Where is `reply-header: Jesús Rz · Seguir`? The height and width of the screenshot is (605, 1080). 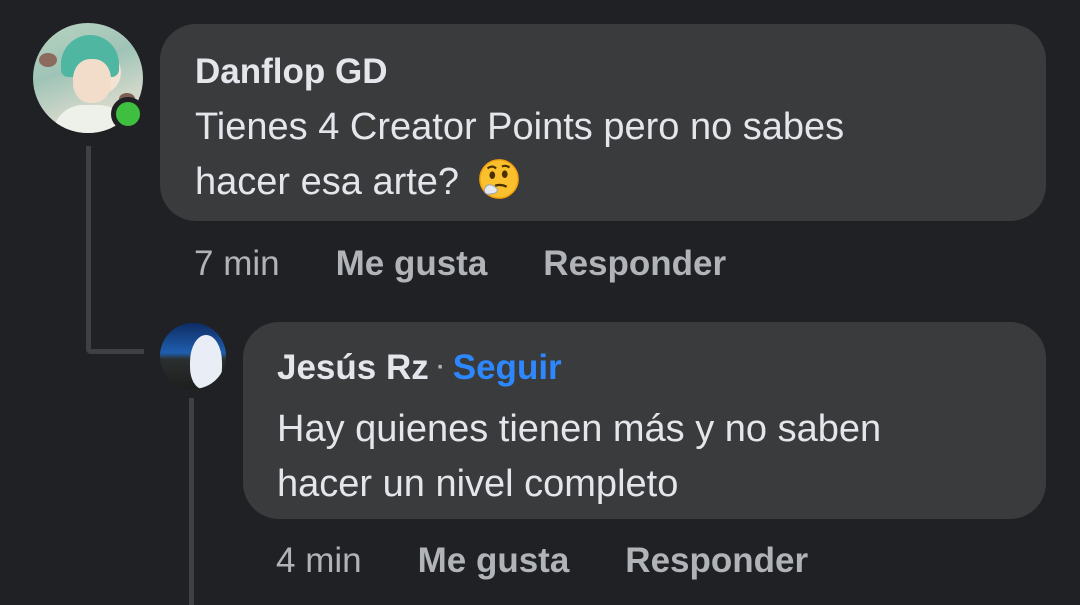 reply-header: Jesús Rz · Seguir is located at coordinates (661, 370).